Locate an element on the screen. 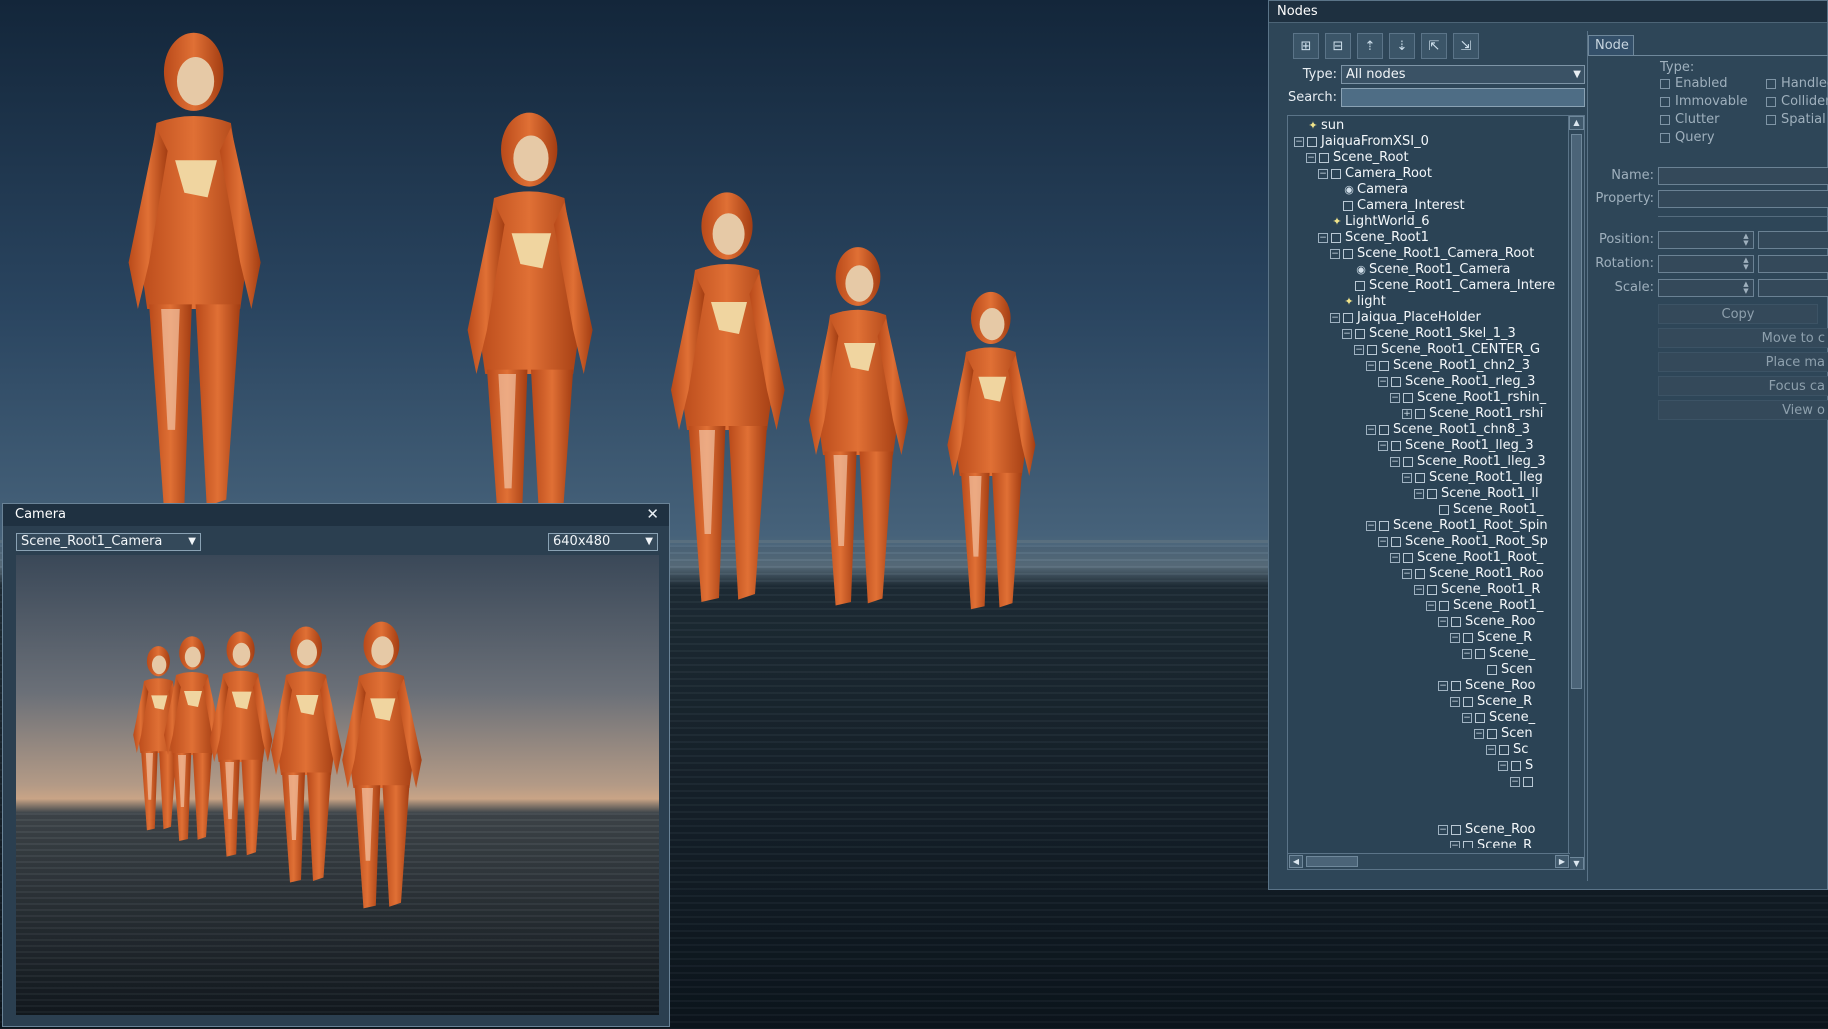  collapse-all-icon: ⊟ is located at coordinates (1338, 46).